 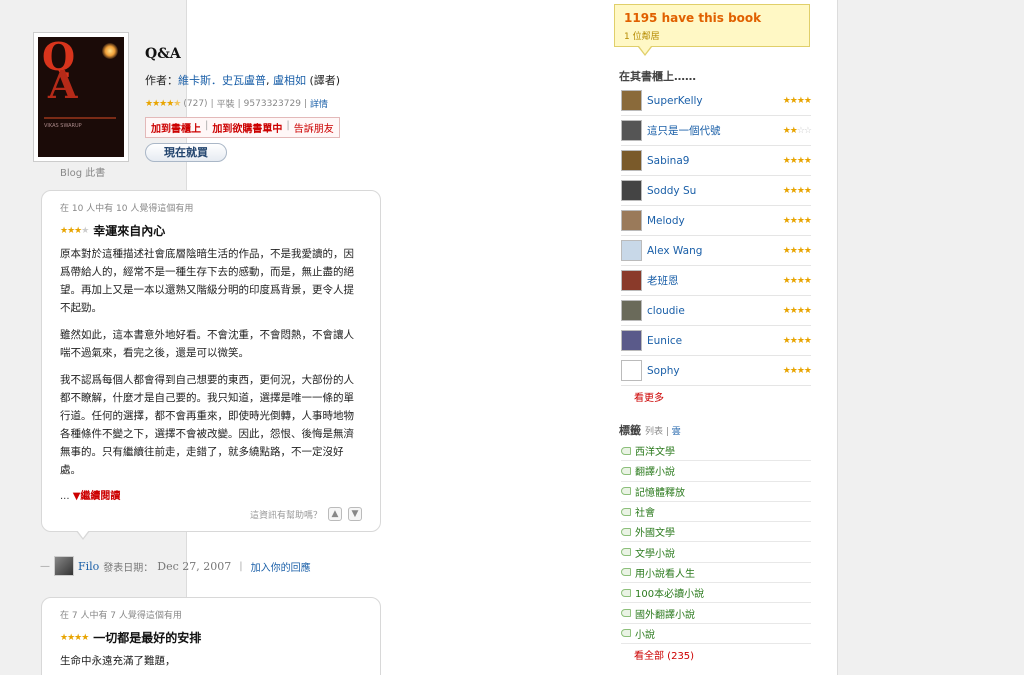 I want to click on neighbors-count: 1 位鄰居, so click(x=712, y=35).